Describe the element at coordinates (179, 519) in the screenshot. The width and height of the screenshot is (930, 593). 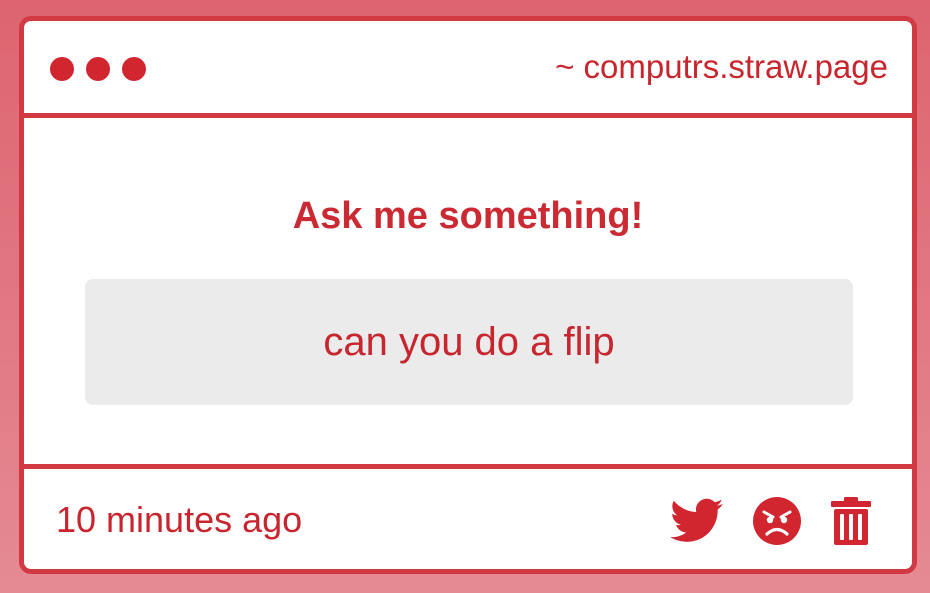
I see `timestamp: 10 minutes ago` at that location.